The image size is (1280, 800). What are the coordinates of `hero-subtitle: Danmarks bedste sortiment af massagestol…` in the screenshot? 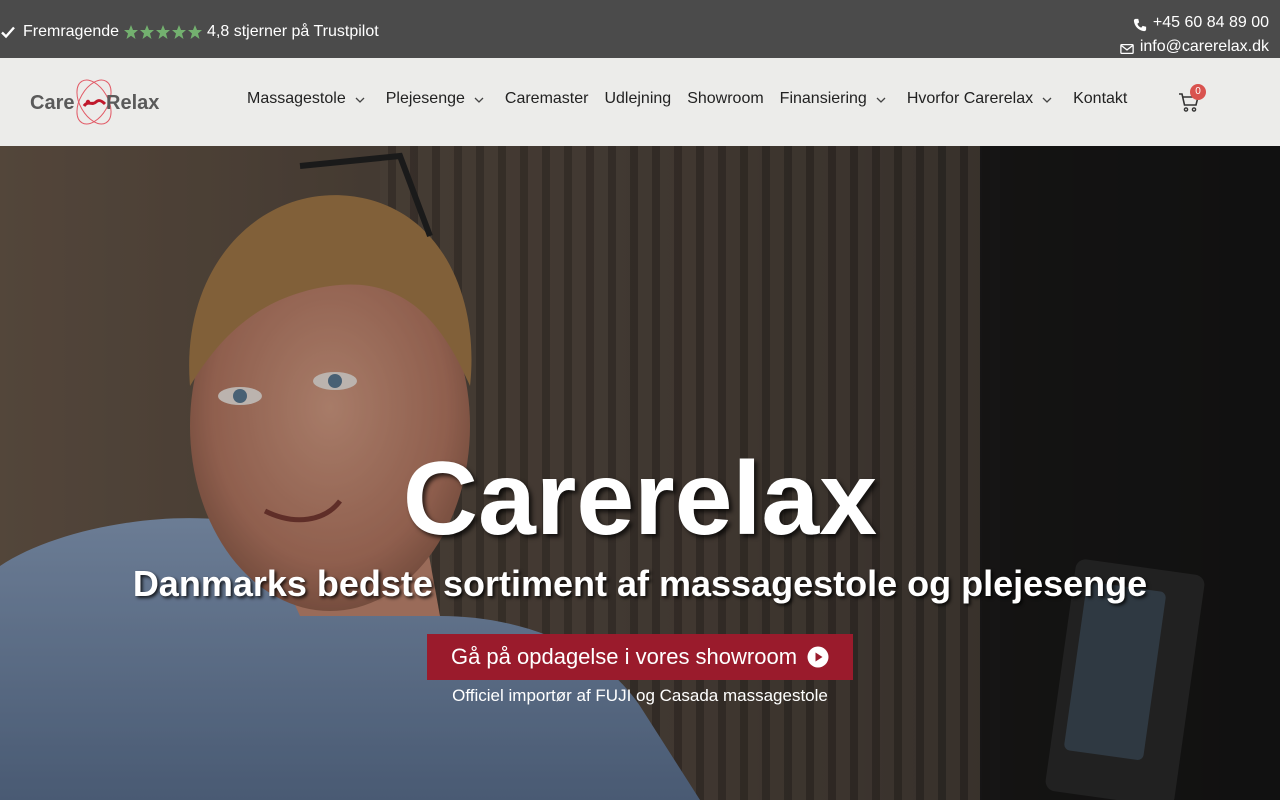 It's located at (640, 583).